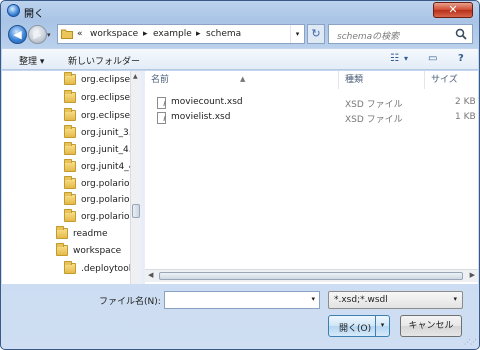 Image resolution: width=480 pixels, height=350 pixels. I want to click on refresh-button: ↻, so click(316, 34).